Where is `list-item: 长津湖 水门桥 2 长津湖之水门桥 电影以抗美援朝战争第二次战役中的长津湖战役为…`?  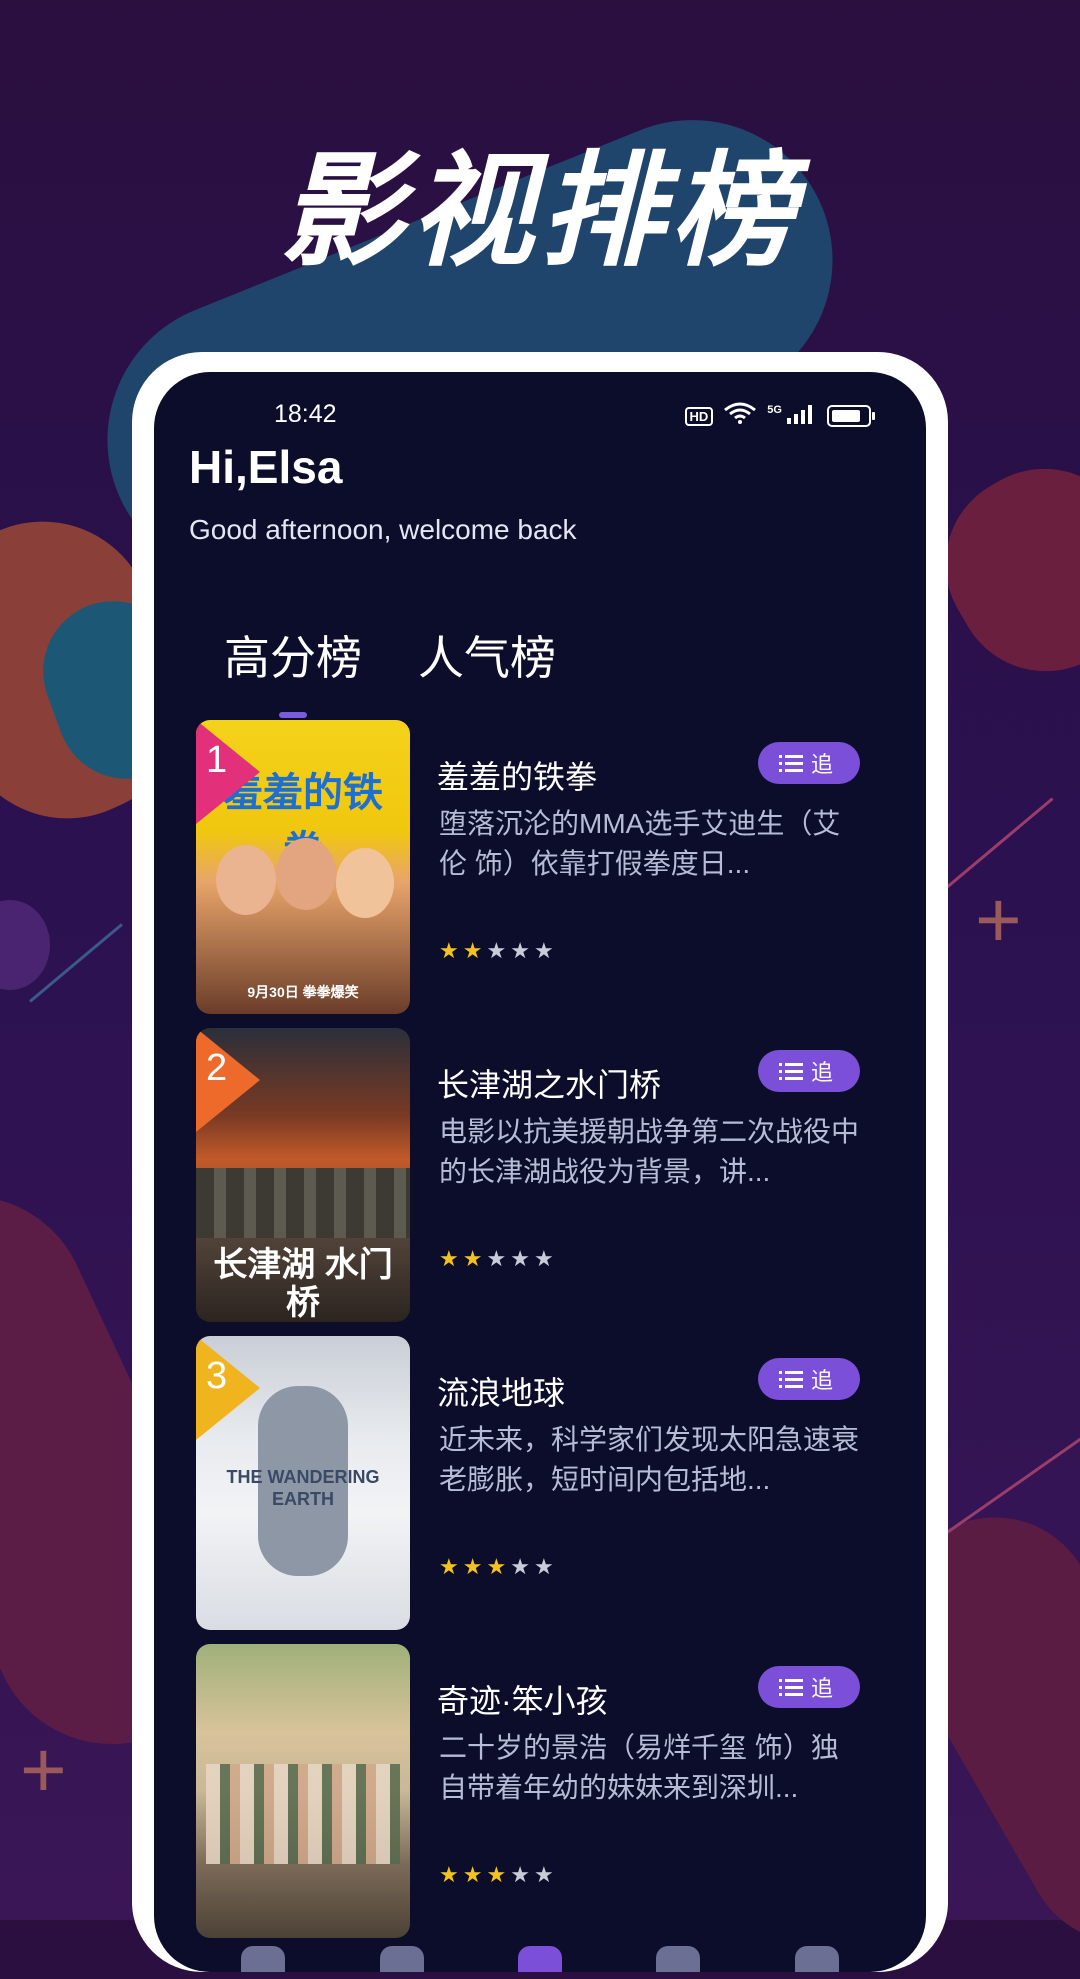 list-item: 长津湖 水门桥 2 长津湖之水门桥 电影以抗美援朝战争第二次战役中的长津湖战役为… is located at coordinates (540, 1175).